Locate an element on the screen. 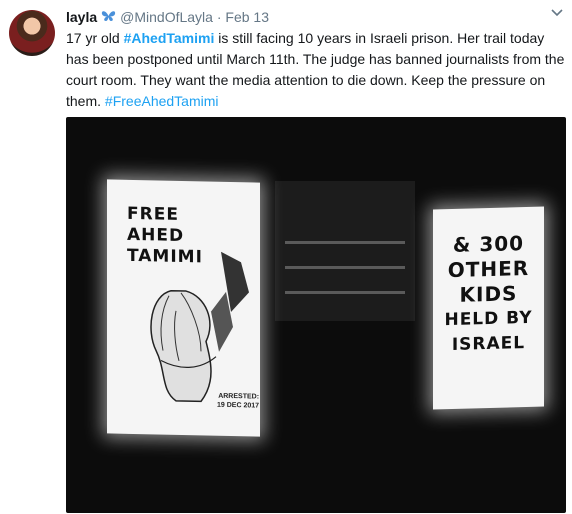 Image resolution: width=572 pixels, height=514 pixels. display-name: layla is located at coordinates (81, 17).